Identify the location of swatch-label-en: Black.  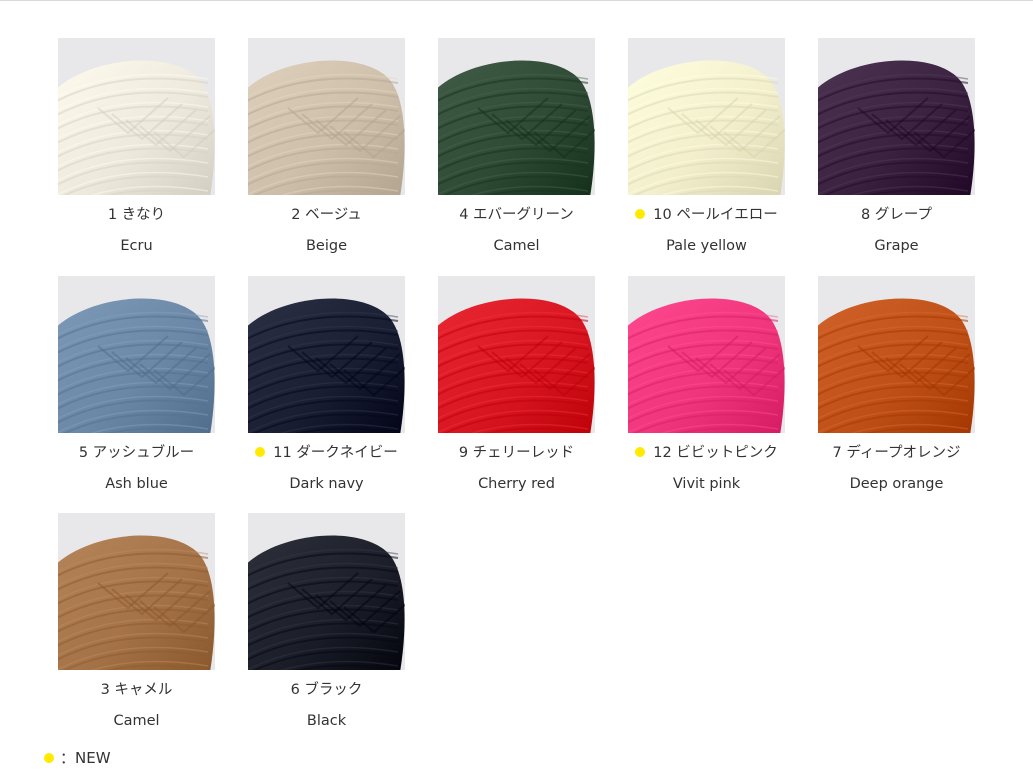
(326, 721).